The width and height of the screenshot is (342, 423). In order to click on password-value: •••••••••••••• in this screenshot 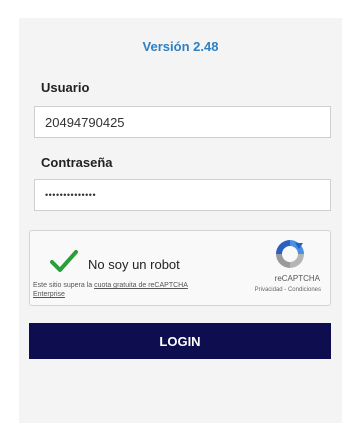, I will do `click(71, 195)`.